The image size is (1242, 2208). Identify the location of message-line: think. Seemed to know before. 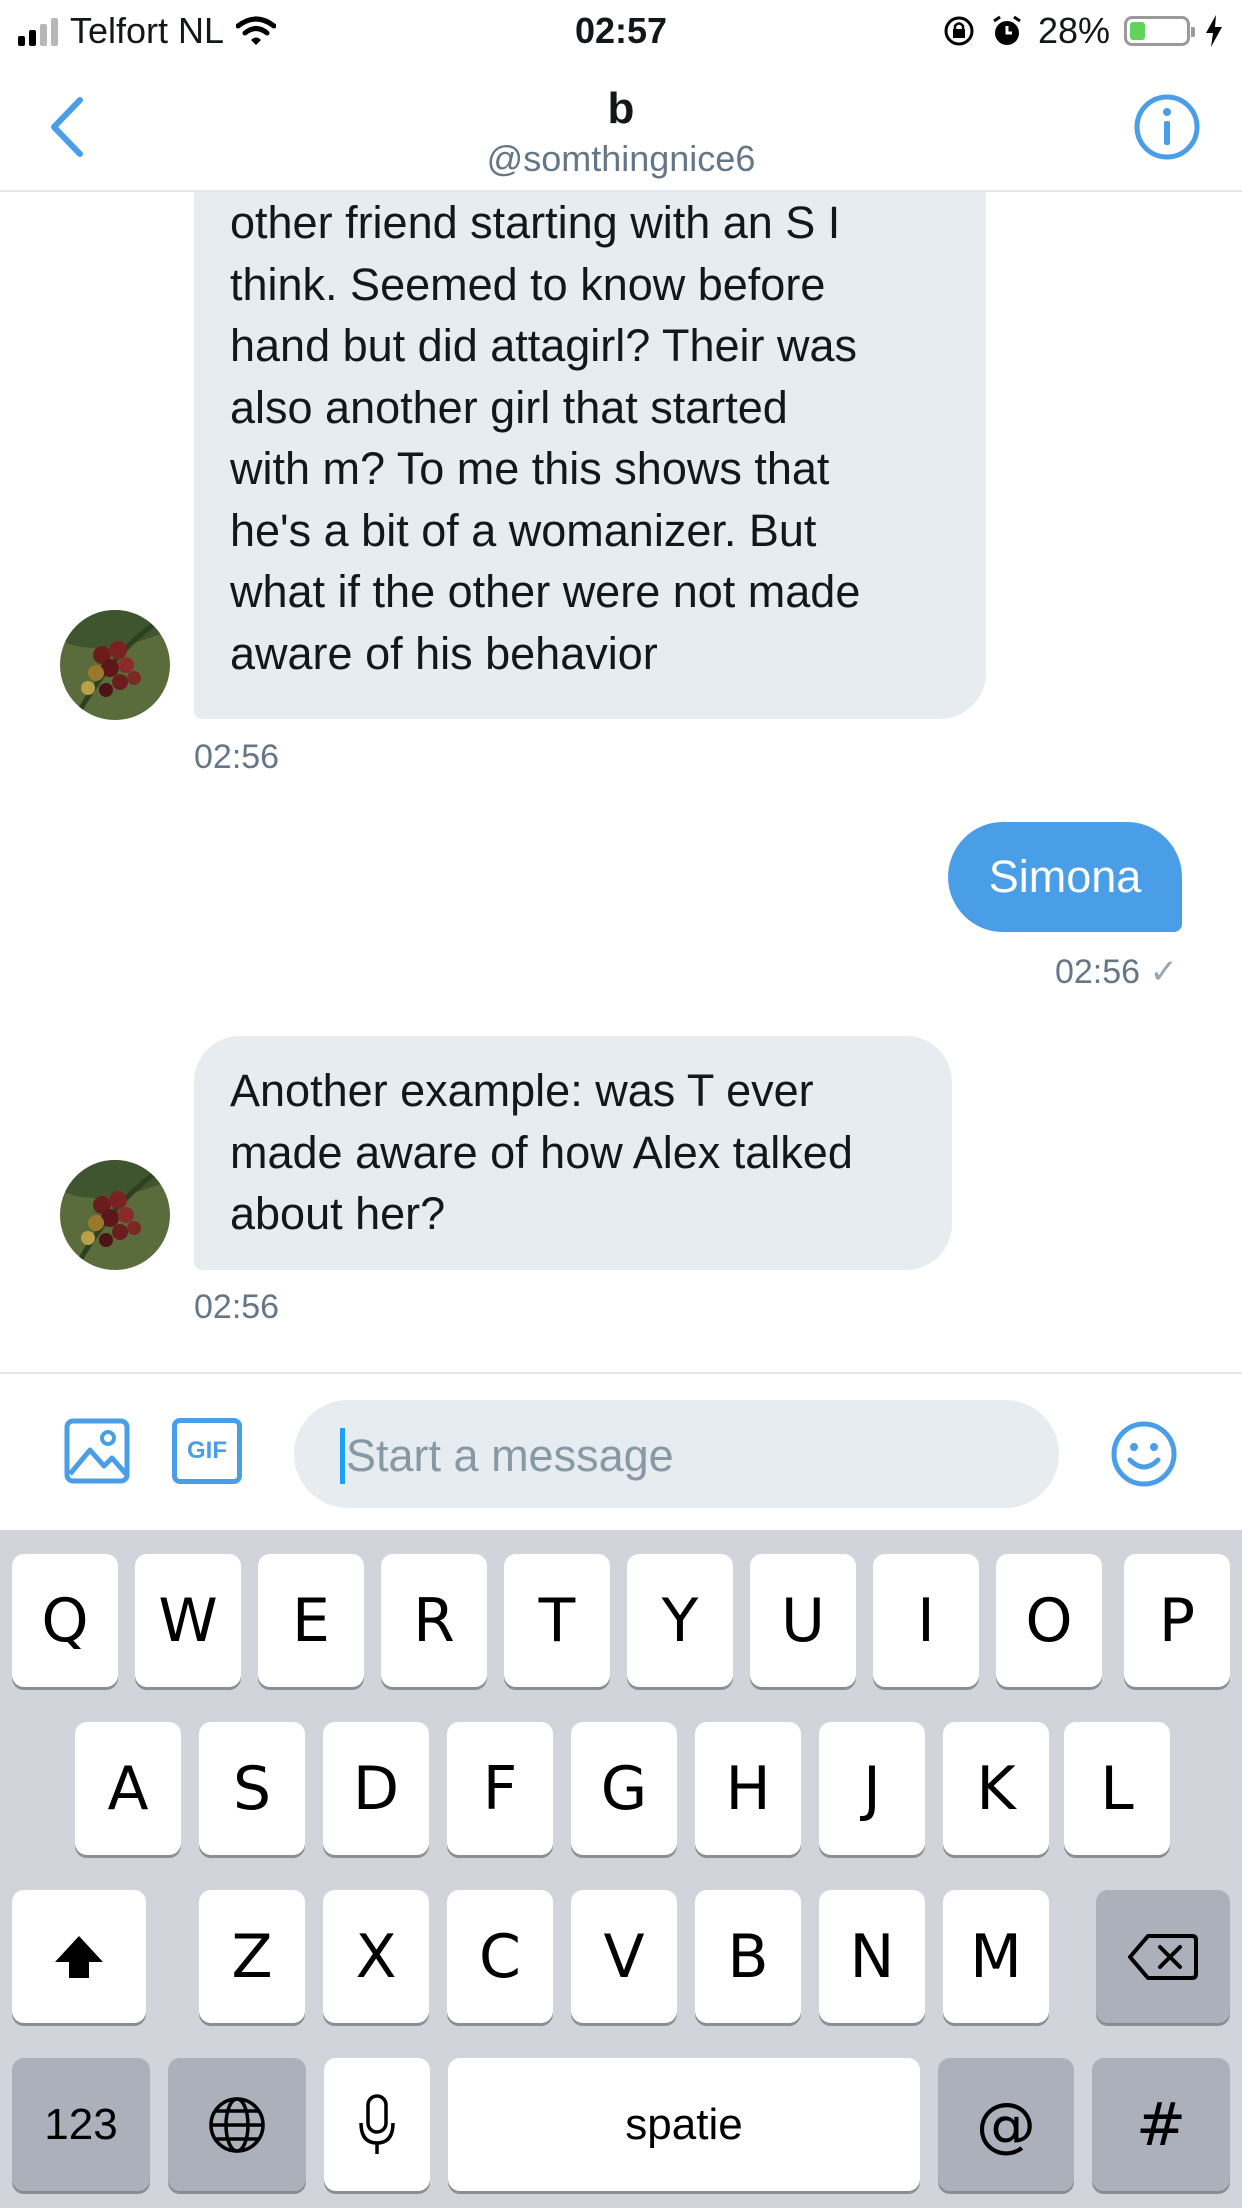
(528, 284).